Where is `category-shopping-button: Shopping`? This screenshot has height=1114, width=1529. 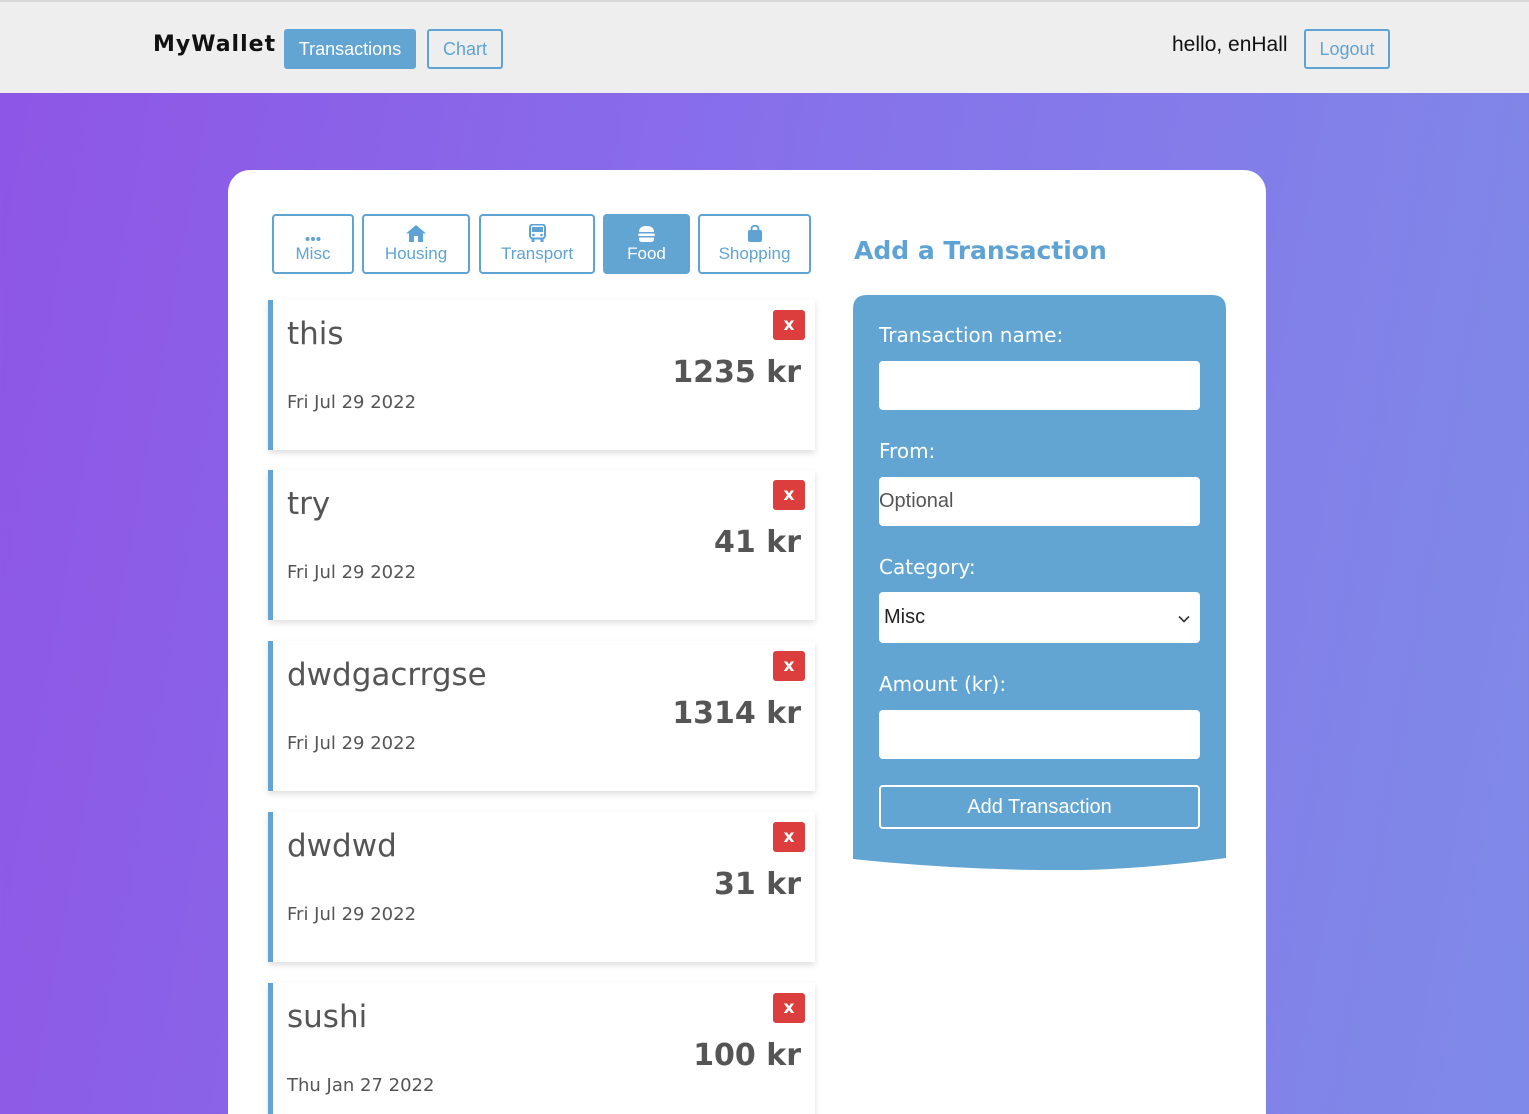
category-shopping-button: Shopping is located at coordinates (754, 244).